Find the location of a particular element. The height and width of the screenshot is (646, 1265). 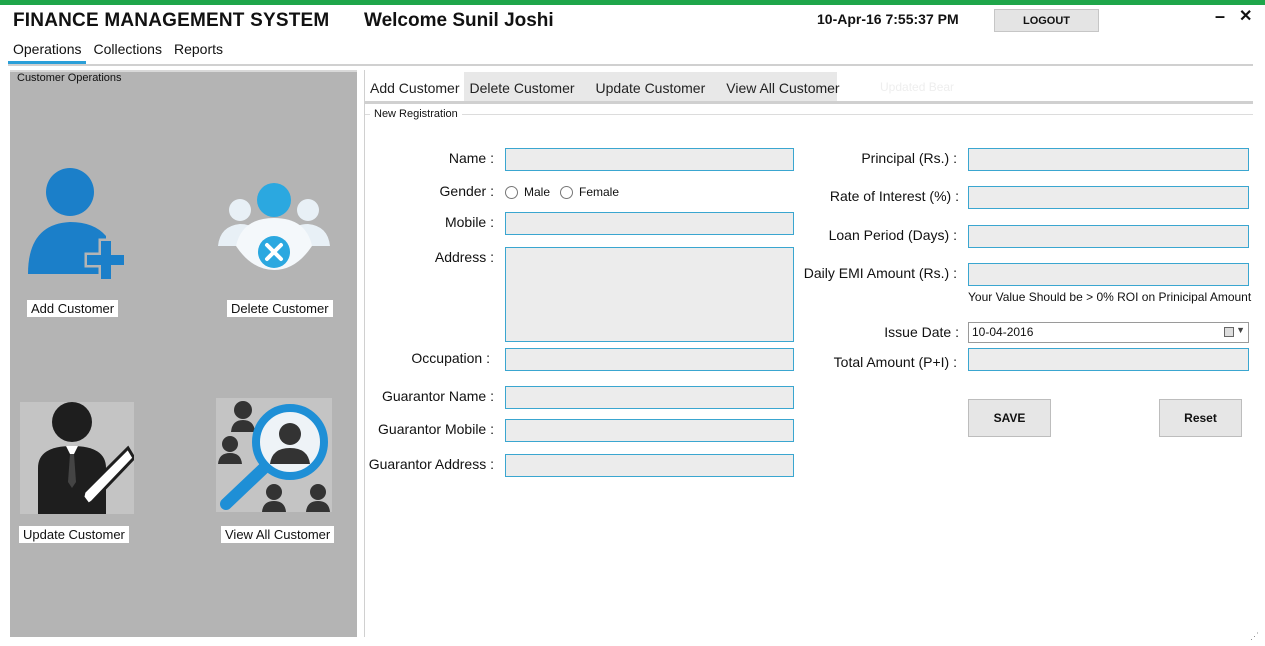

delete-customer-tile is located at coordinates (274, 227).